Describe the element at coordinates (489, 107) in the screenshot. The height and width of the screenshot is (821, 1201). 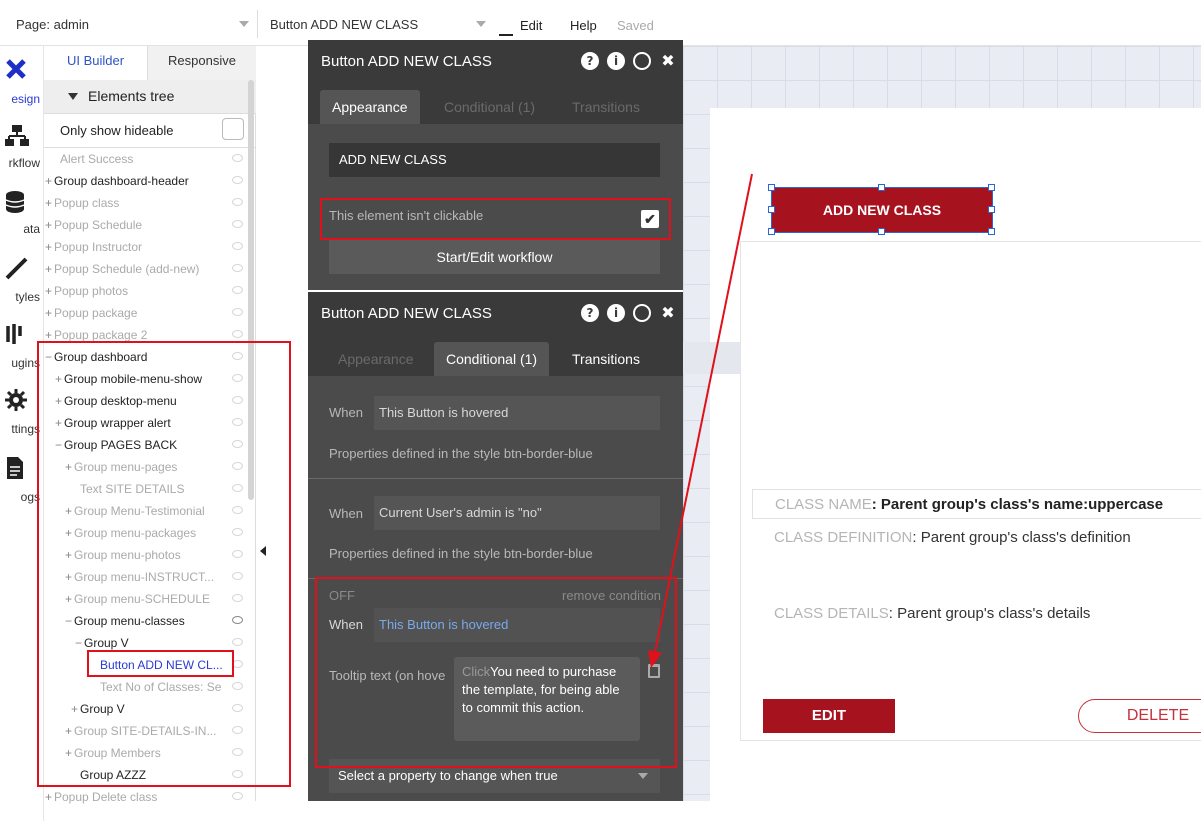
I see `tab-conditional: Conditional (1)` at that location.